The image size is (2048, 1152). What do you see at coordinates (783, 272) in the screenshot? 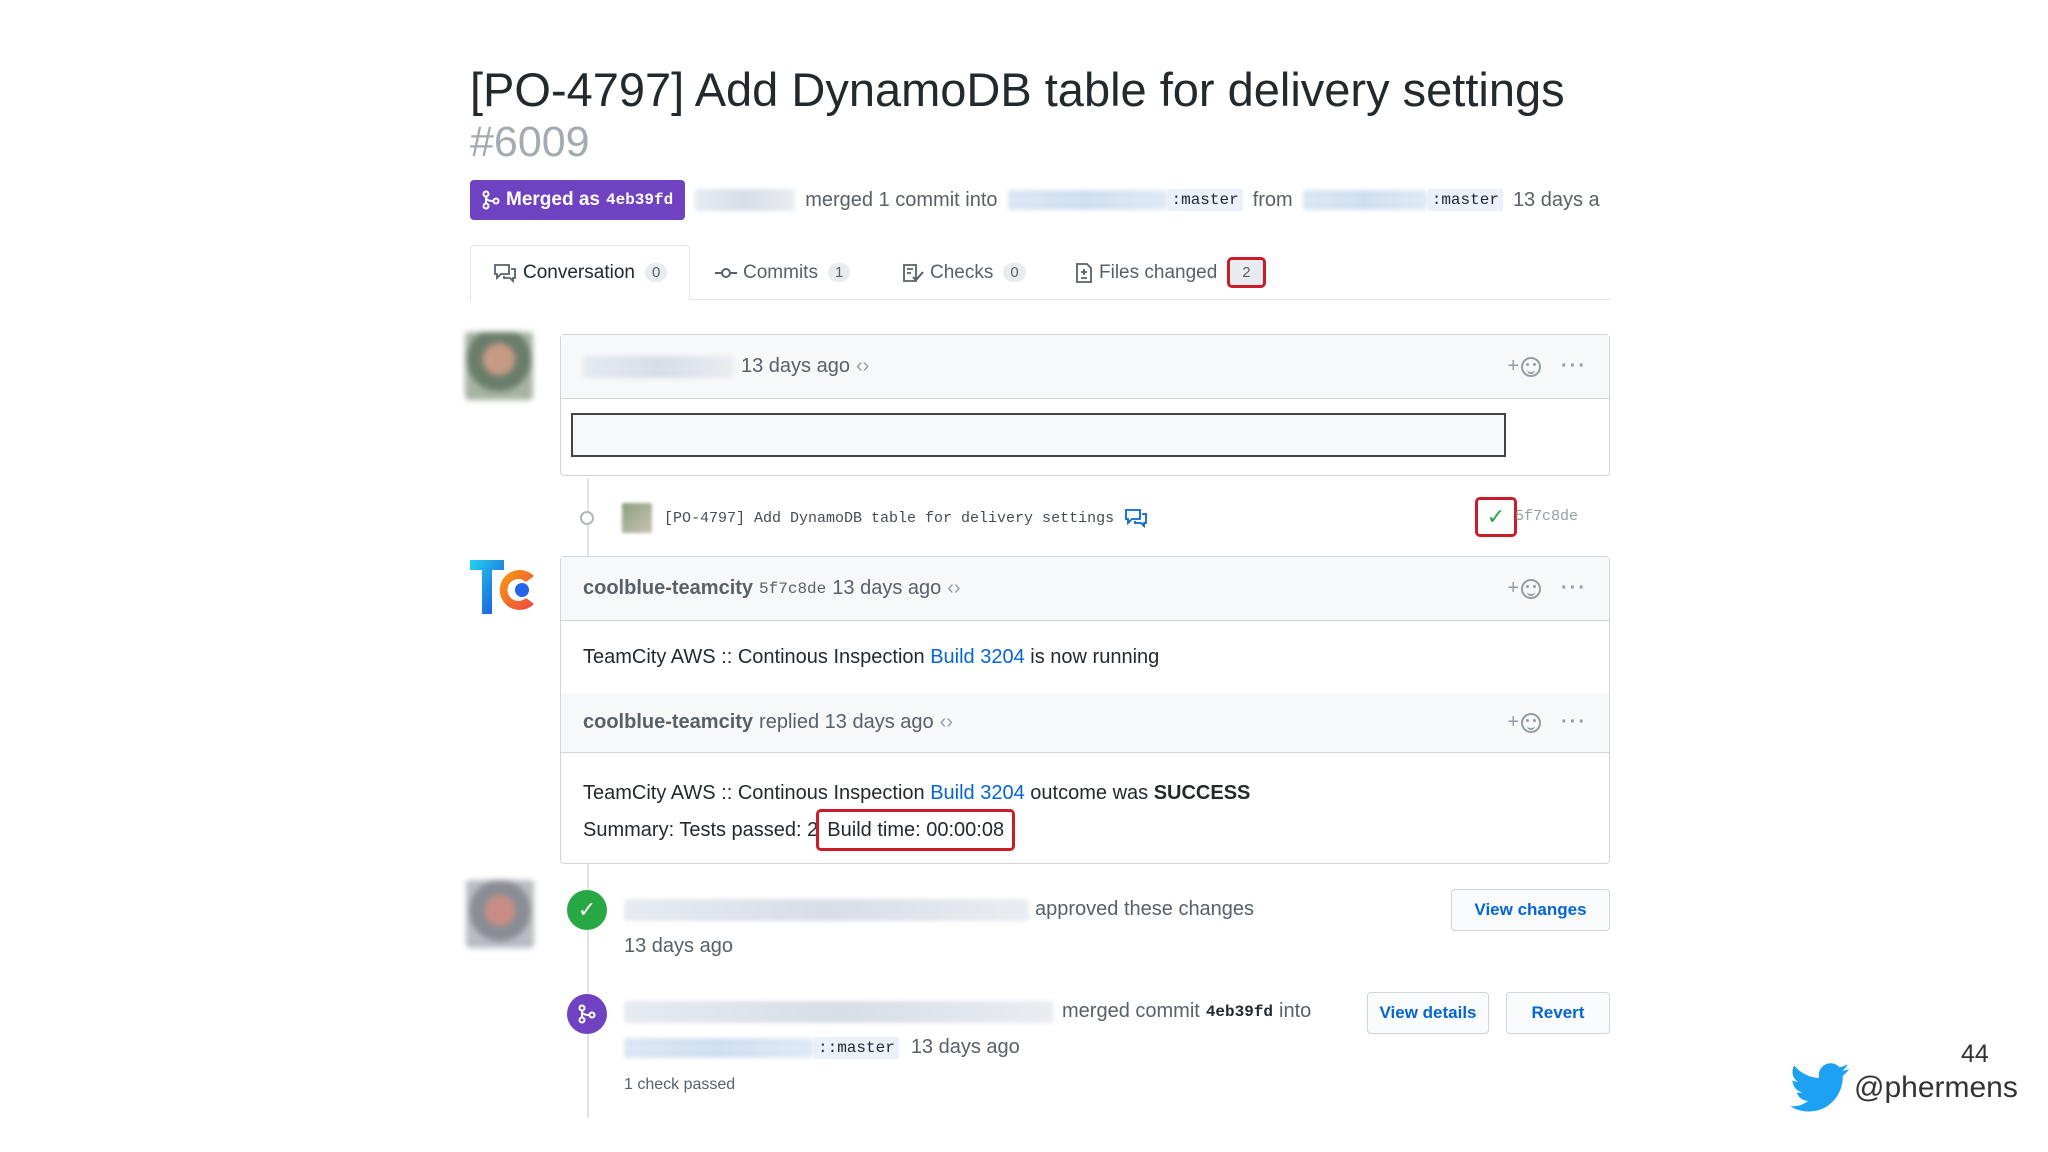
I see `tab-commits: Commits 1` at bounding box center [783, 272].